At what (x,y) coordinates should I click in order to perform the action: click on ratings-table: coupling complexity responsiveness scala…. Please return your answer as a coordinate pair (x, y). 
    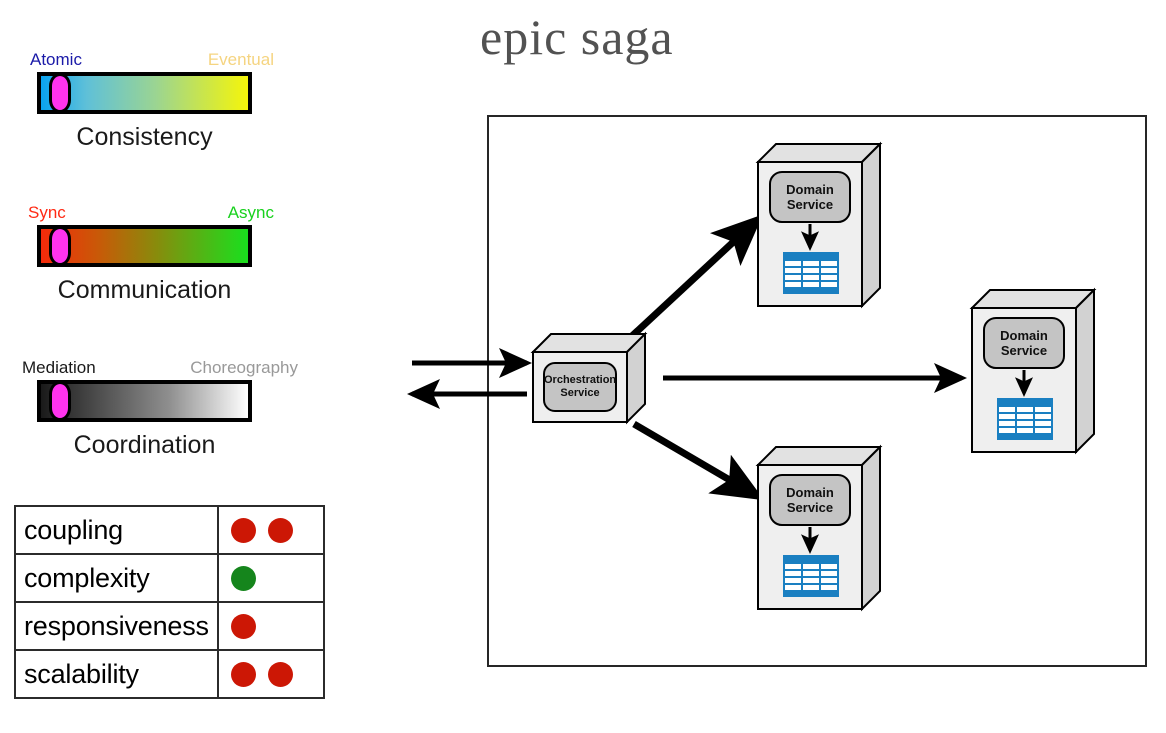
    Looking at the image, I should click on (169, 602).